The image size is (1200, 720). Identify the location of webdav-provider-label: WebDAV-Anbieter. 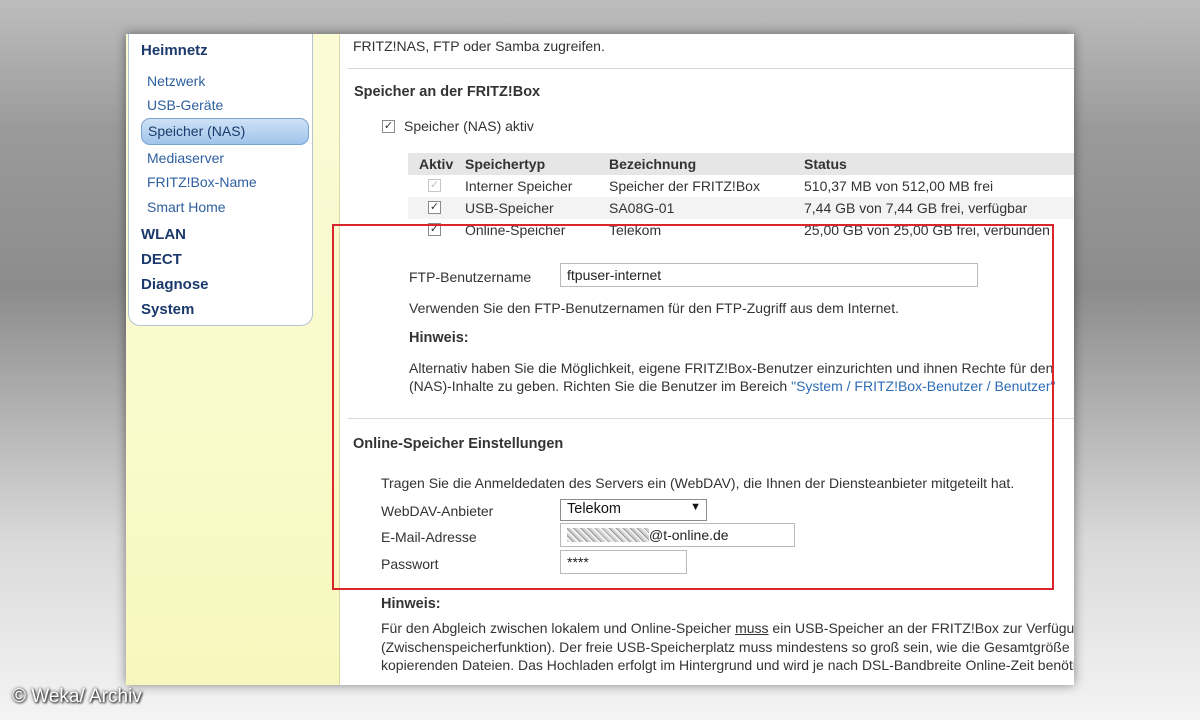
(437, 511).